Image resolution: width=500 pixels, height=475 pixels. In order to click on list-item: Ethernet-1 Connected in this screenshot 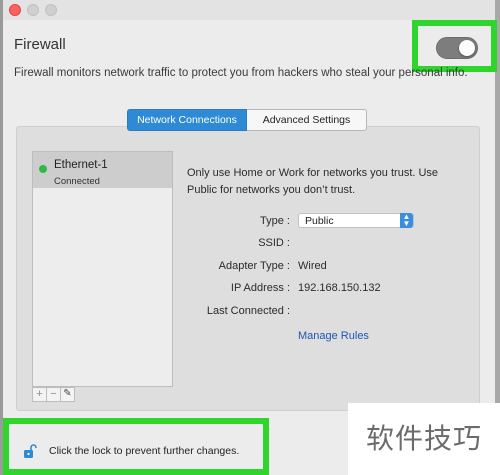, I will do `click(102, 170)`.